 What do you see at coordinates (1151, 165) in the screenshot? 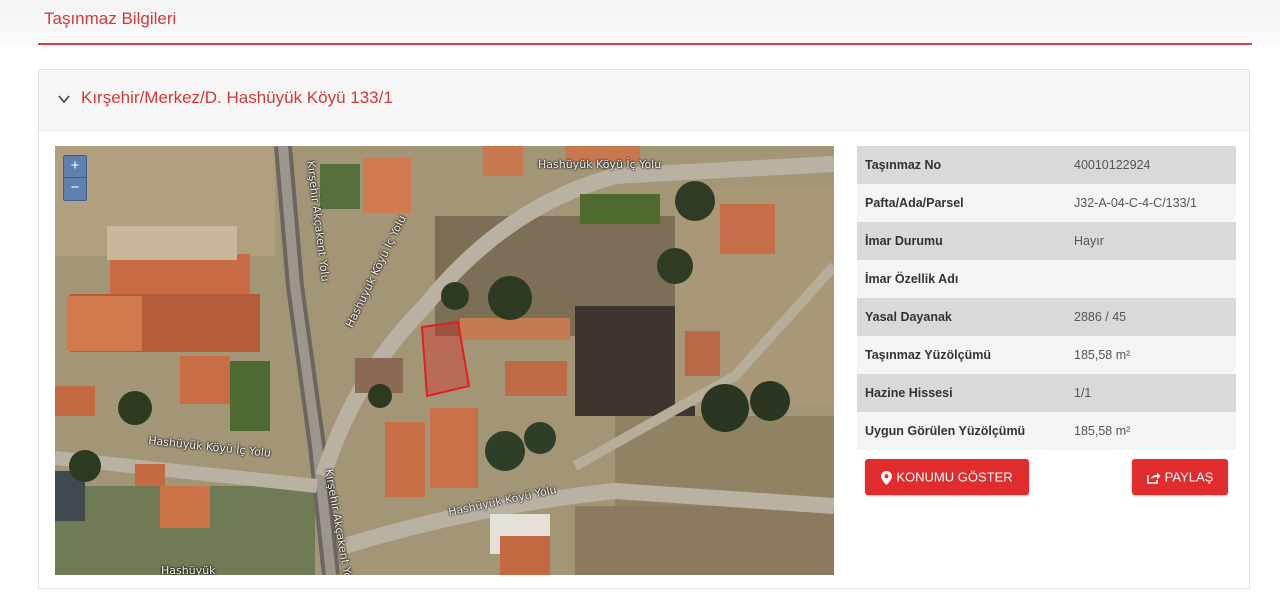
I see `row-value: 40010122924` at bounding box center [1151, 165].